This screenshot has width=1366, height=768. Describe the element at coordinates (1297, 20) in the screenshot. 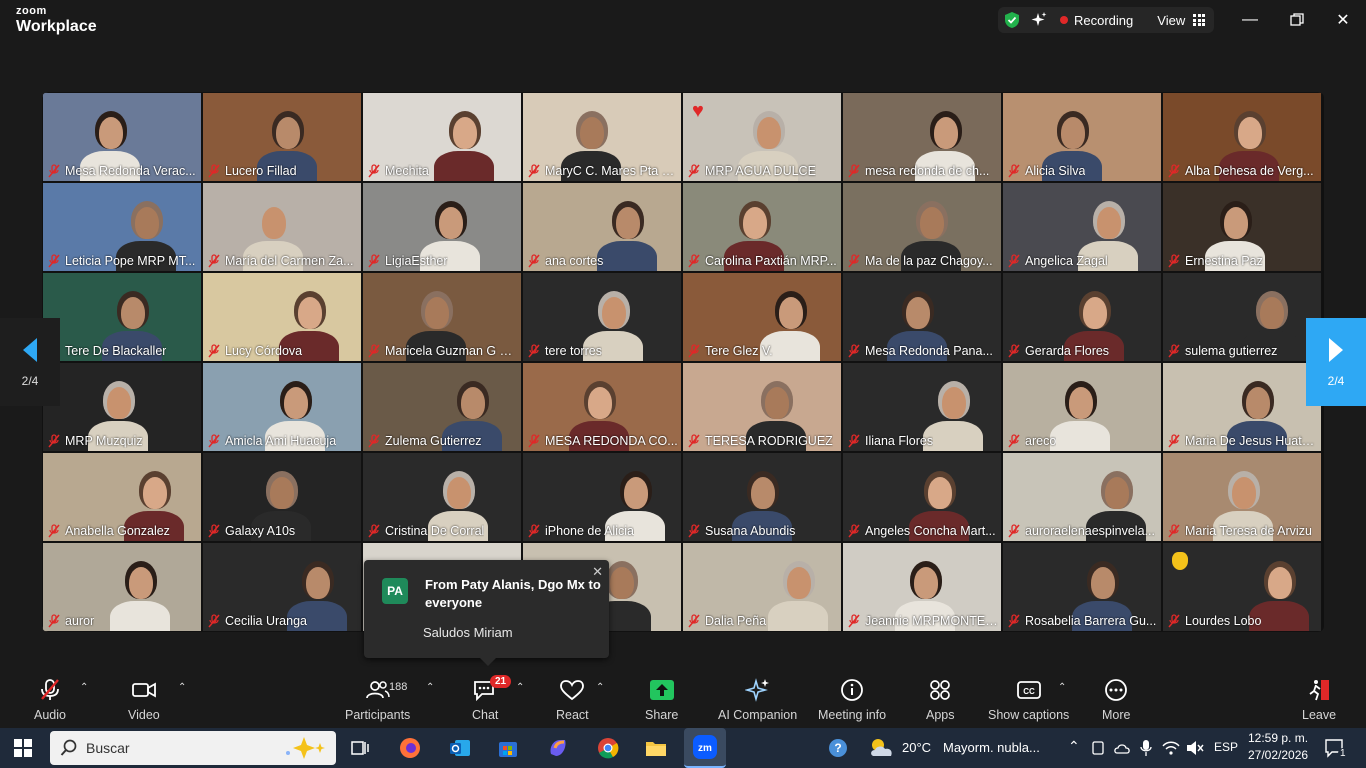

I see `restore-icon` at that location.